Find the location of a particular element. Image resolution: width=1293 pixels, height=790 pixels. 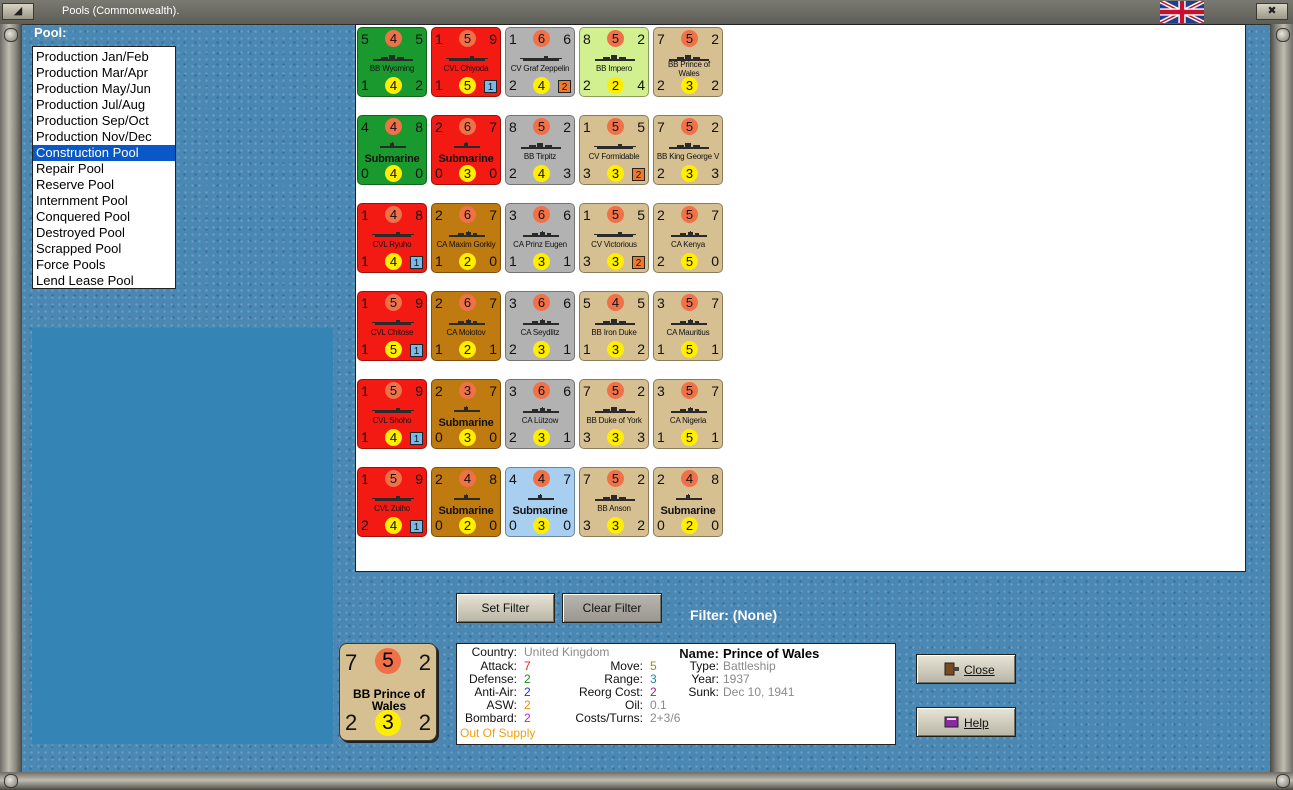

clear-filter-button: Clear Filter is located at coordinates (612, 608).